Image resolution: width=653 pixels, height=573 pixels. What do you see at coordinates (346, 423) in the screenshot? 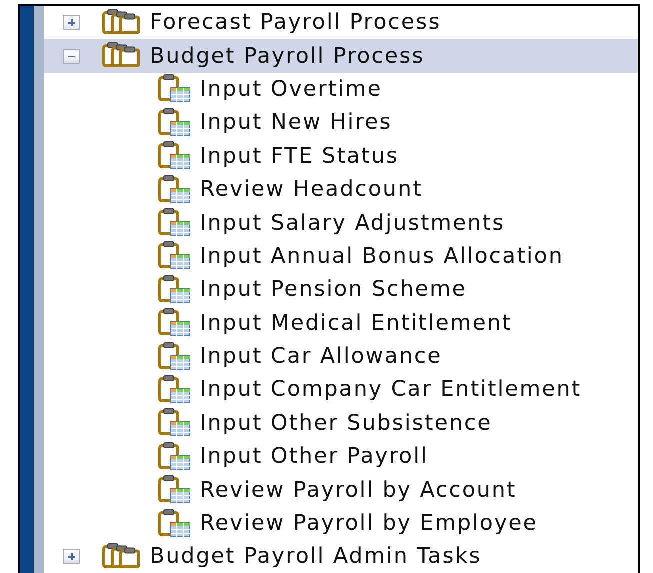
I see `tree-item: Input Other Subsistence` at bounding box center [346, 423].